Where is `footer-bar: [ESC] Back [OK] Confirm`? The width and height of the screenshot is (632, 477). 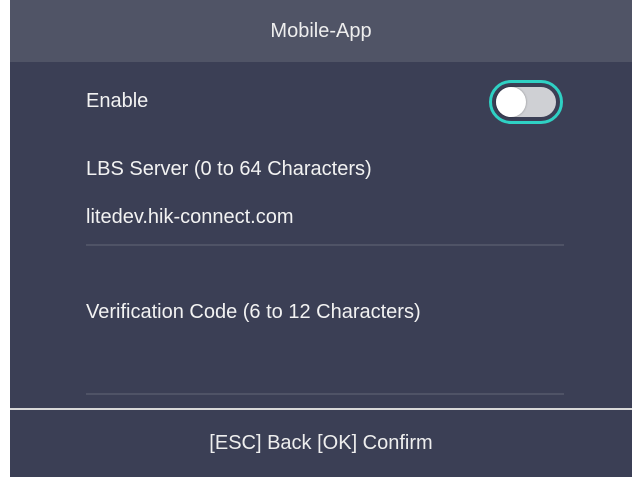 footer-bar: [ESC] Back [OK] Confirm is located at coordinates (321, 443).